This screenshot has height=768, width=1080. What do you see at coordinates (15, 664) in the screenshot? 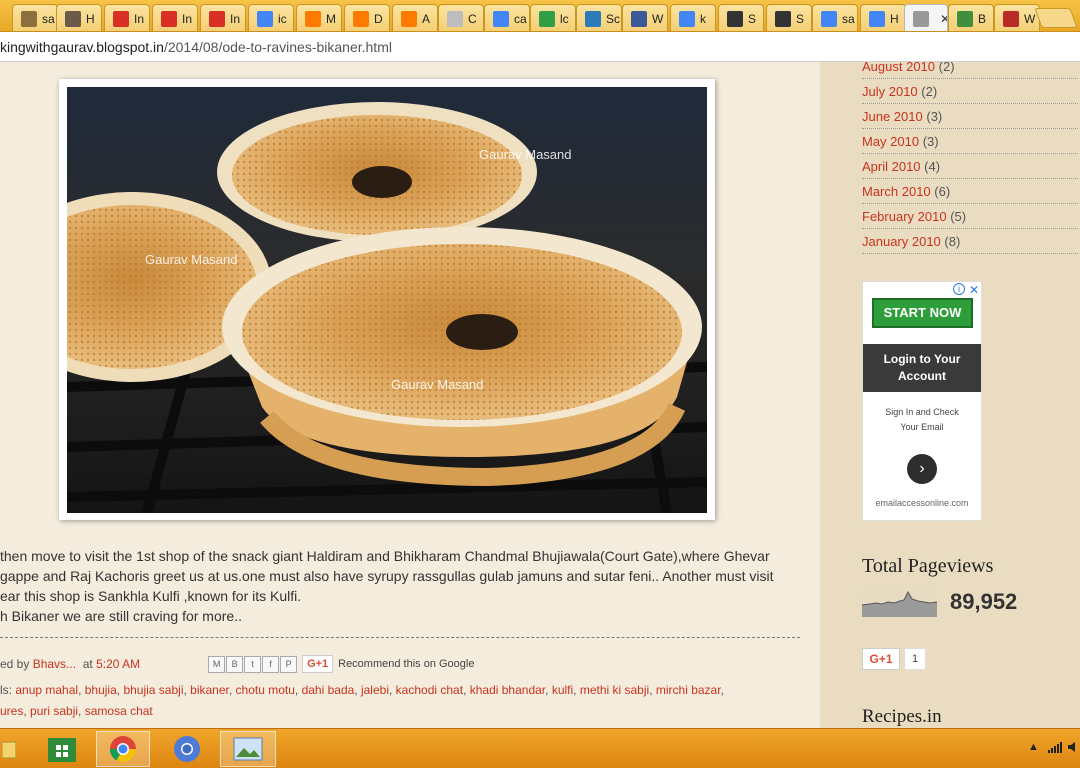
I see `posted-by-label: ed by` at bounding box center [15, 664].